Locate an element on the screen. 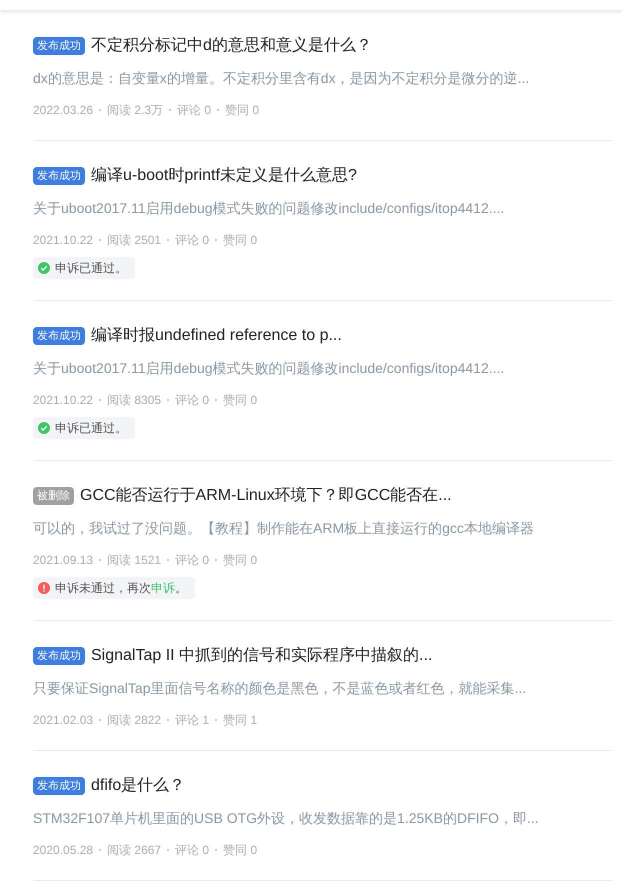  stat-text: 评论 1 is located at coordinates (192, 720).